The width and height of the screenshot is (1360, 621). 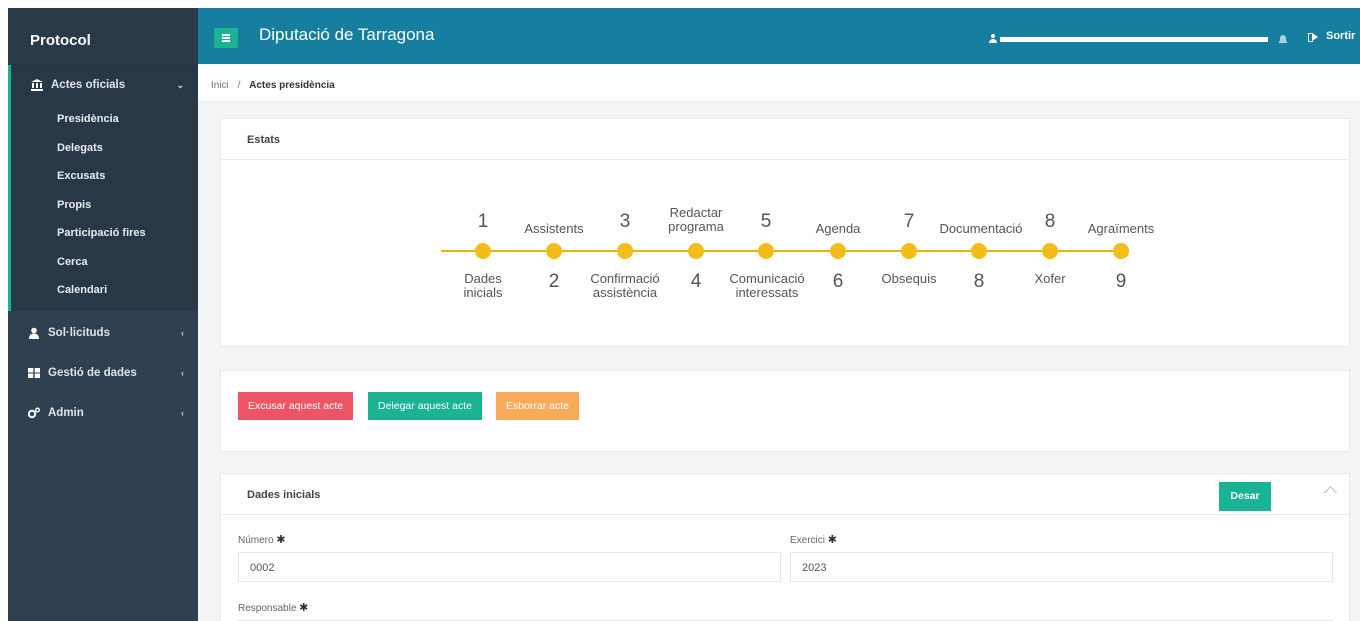 What do you see at coordinates (256, 540) in the screenshot?
I see `numero-label-text: Número` at bounding box center [256, 540].